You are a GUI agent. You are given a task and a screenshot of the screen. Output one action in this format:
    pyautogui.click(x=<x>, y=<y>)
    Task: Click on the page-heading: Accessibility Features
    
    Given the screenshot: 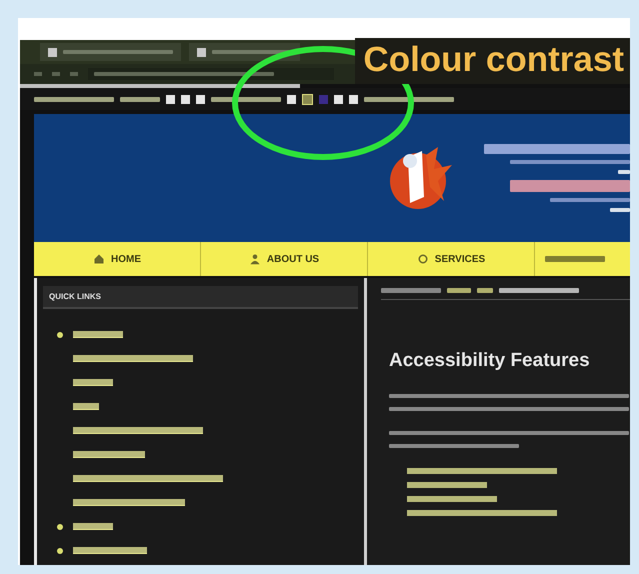 What is the action you would take?
    pyautogui.click(x=490, y=361)
    